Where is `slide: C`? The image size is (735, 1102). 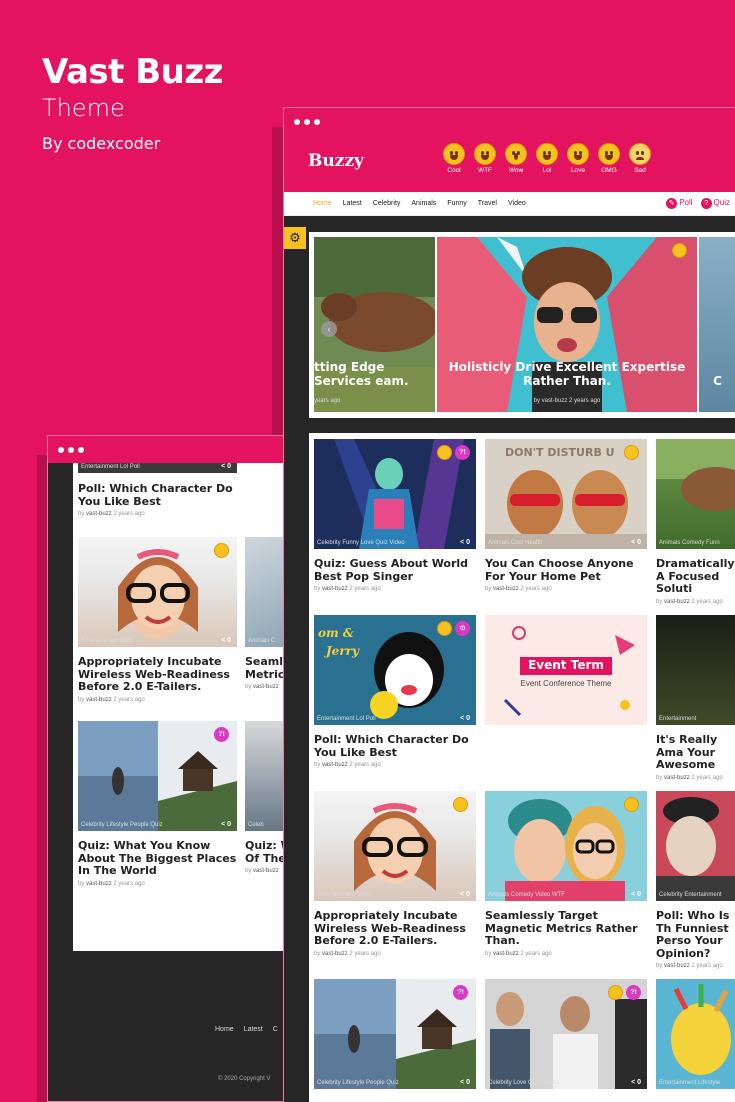
slide: C is located at coordinates (717, 324).